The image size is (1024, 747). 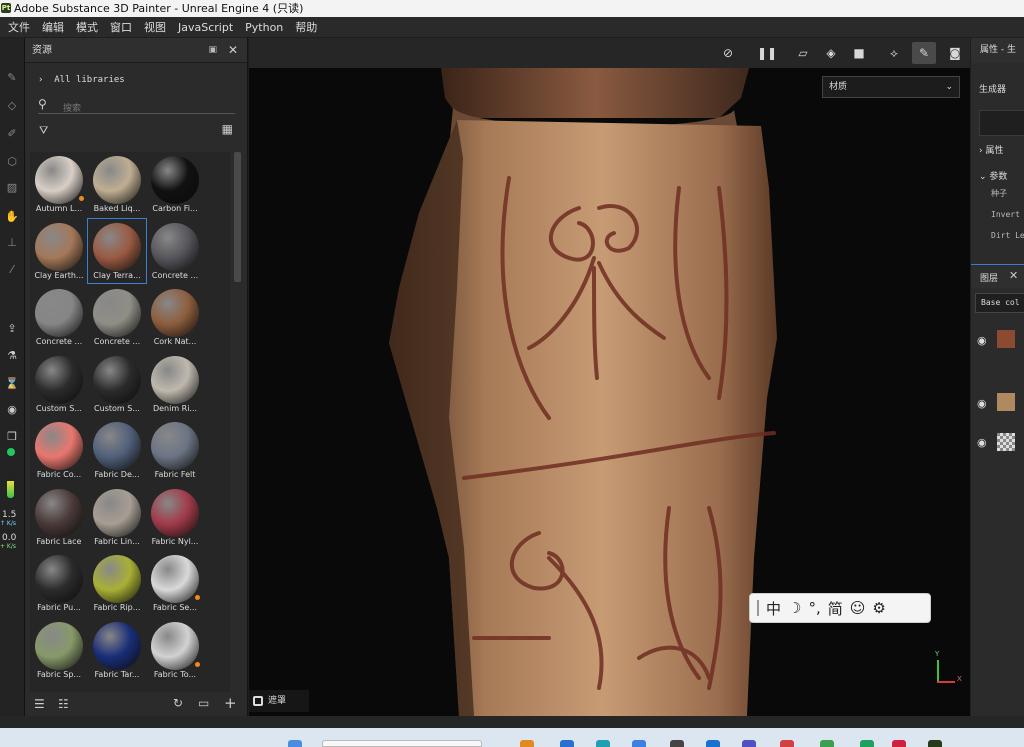 What do you see at coordinates (891, 87) in the screenshot?
I see `material-mode-select: 材质 ⌄` at bounding box center [891, 87].